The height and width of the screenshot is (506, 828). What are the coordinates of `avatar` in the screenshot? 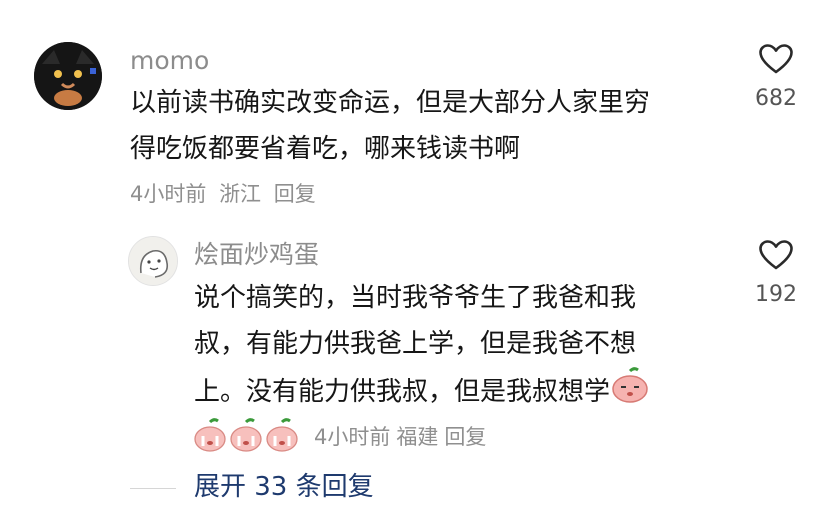 It's located at (68, 76).